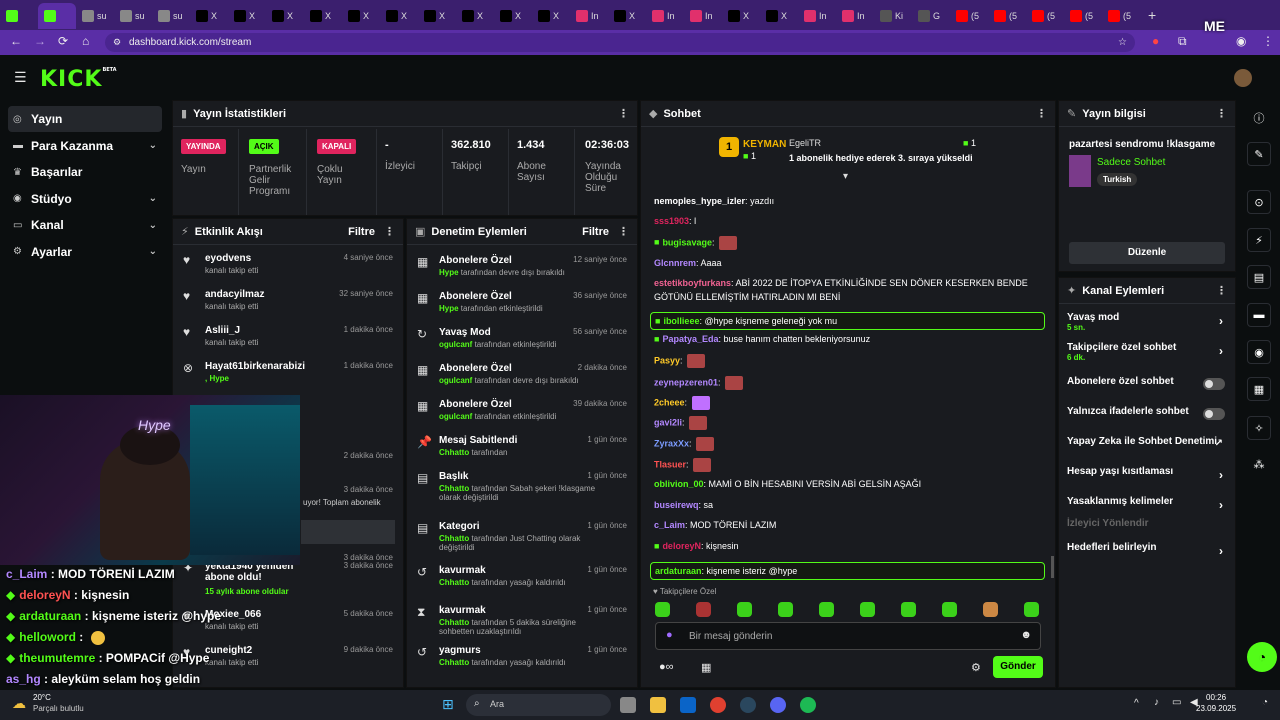 This screenshot has height=720, width=1280. Describe the element at coordinates (1259, 464) in the screenshot. I see `points-icon: ⁂` at that location.